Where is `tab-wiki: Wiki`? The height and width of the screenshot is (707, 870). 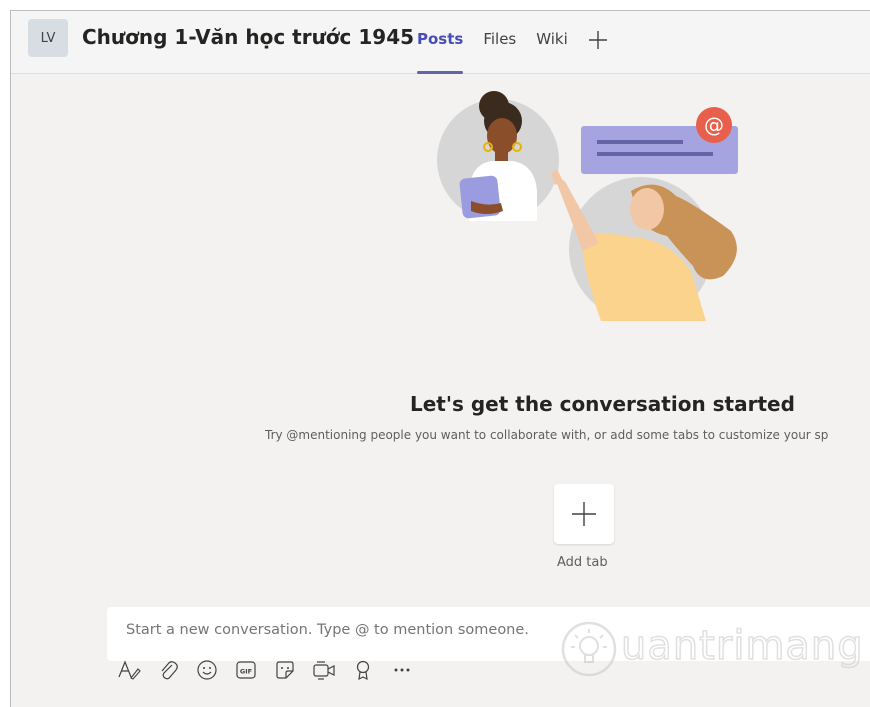 tab-wiki: Wiki is located at coordinates (552, 42).